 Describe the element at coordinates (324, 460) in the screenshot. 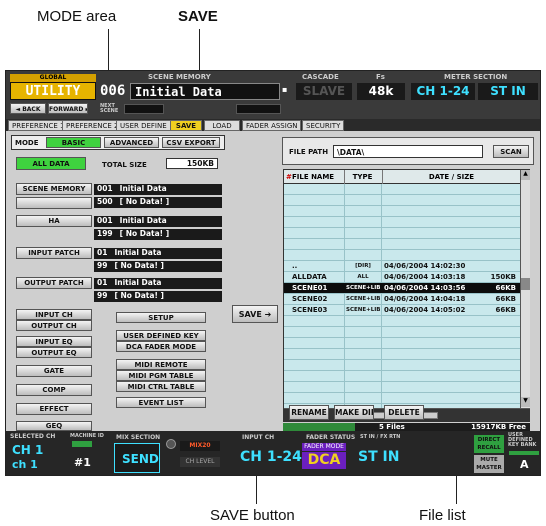

I see `dca-indicator: DCA` at that location.